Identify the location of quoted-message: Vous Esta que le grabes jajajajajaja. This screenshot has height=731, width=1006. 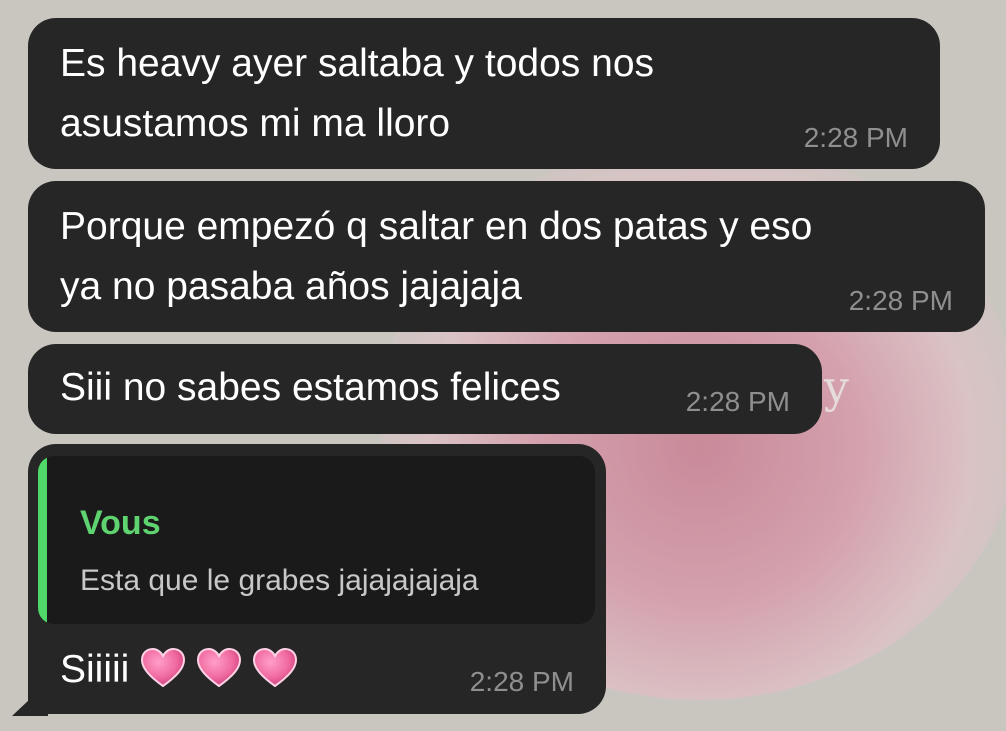
(316, 540).